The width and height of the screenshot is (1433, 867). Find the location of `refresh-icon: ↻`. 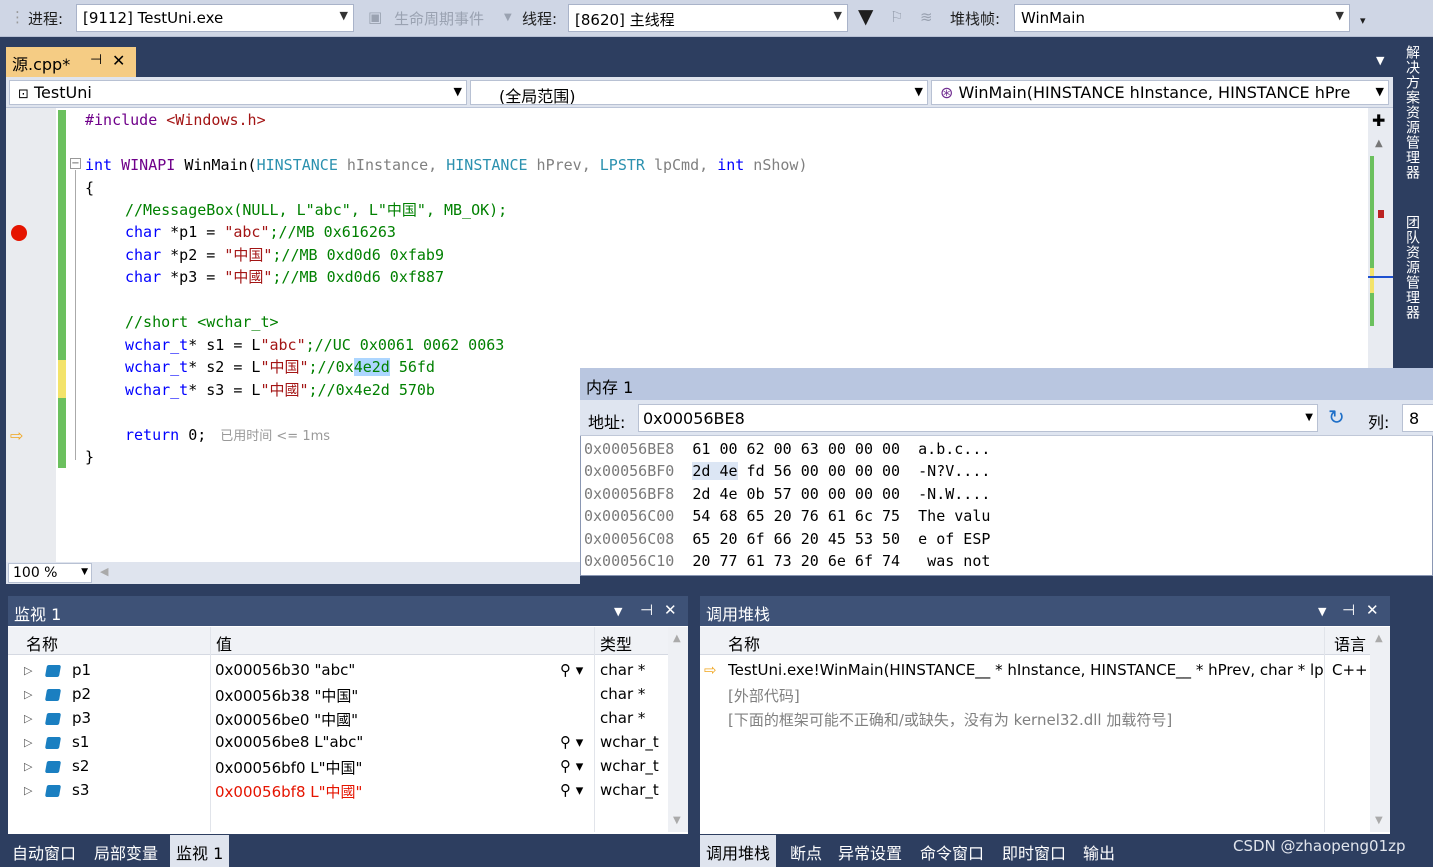

refresh-icon: ↻ is located at coordinates (1336, 417).